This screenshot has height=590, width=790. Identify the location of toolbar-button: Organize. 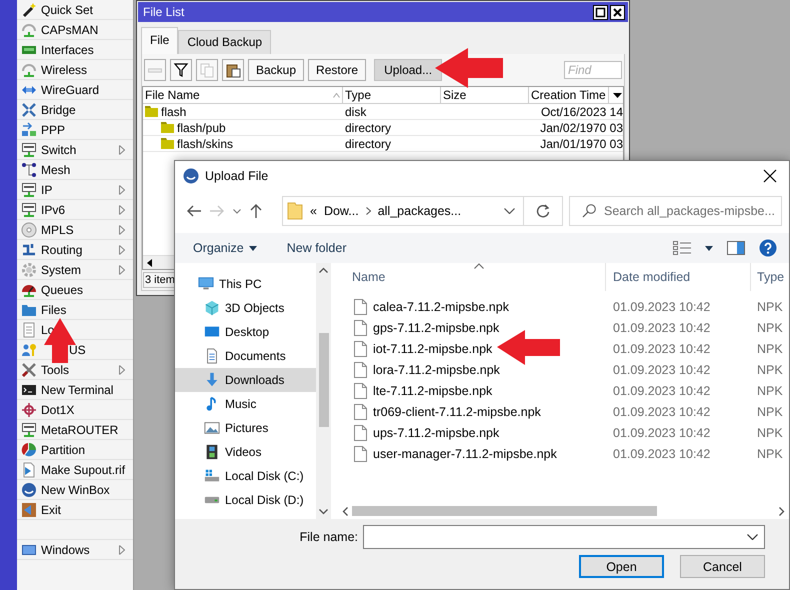
(225, 248).